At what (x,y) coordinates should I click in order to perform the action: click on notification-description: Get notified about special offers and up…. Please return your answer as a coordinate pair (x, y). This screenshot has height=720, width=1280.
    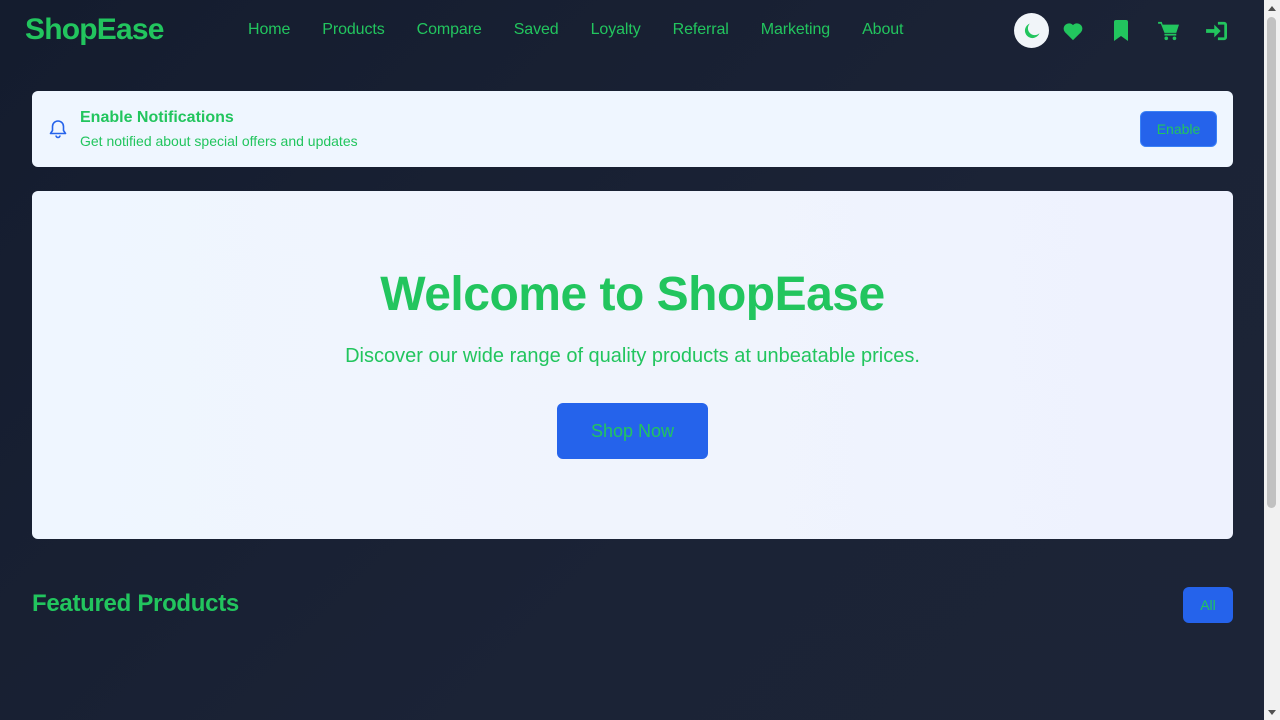
    Looking at the image, I should click on (219, 141).